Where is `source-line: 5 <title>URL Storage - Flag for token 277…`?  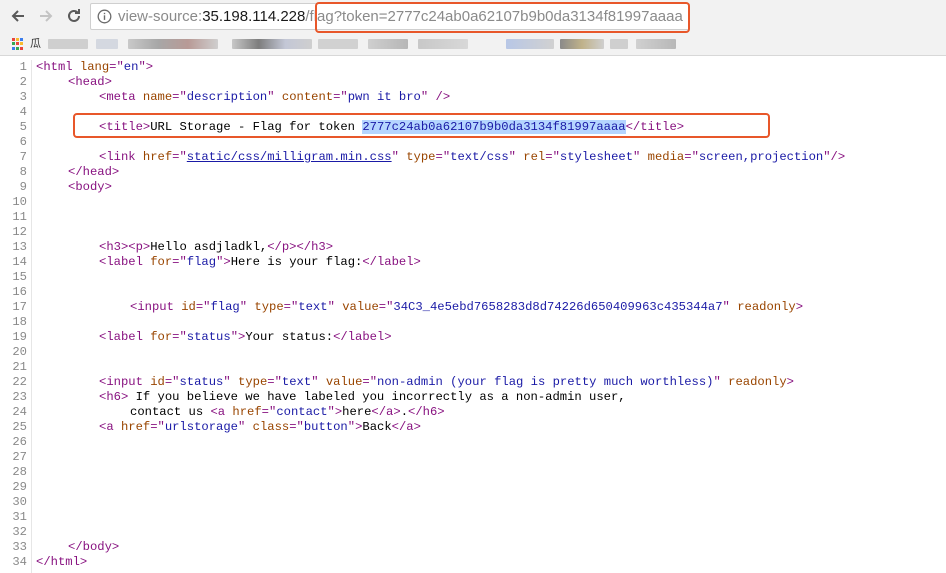
source-line: 5 <title>URL Storage - Flag for token 277… is located at coordinates (473, 127).